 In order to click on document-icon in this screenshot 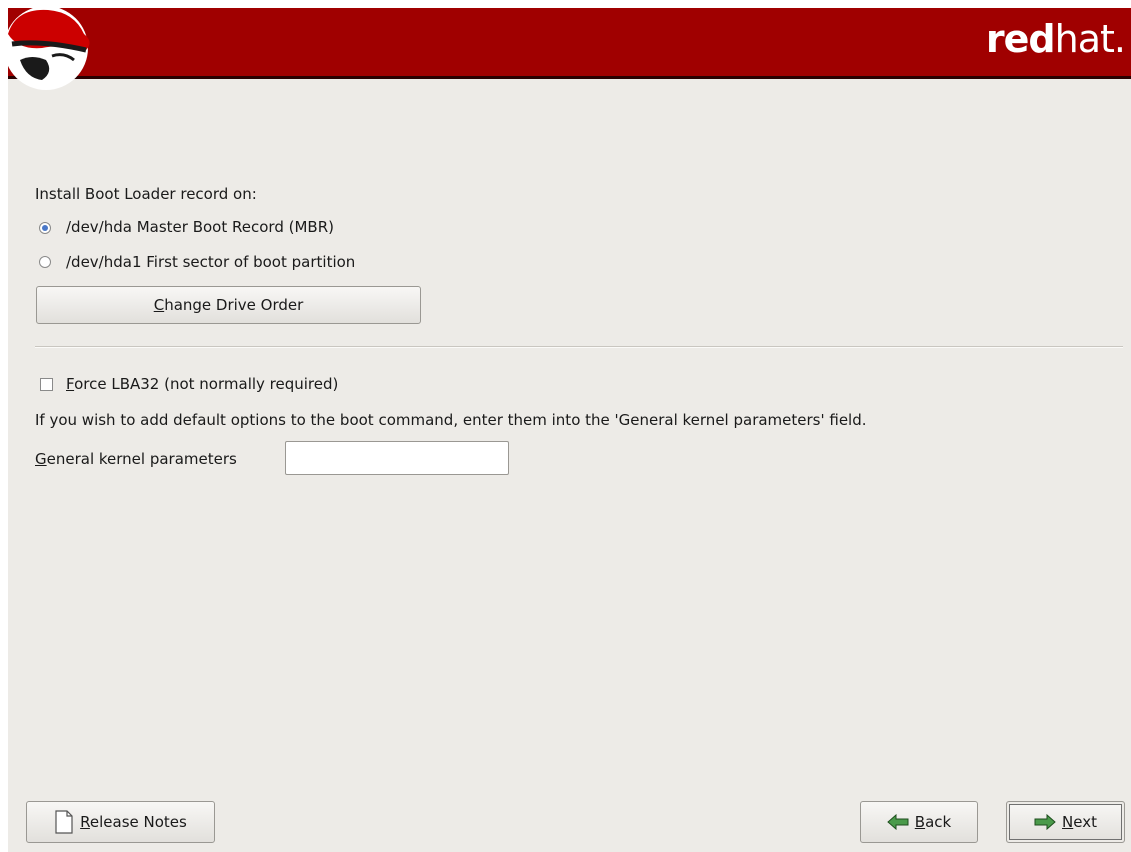, I will do `click(64, 822)`.